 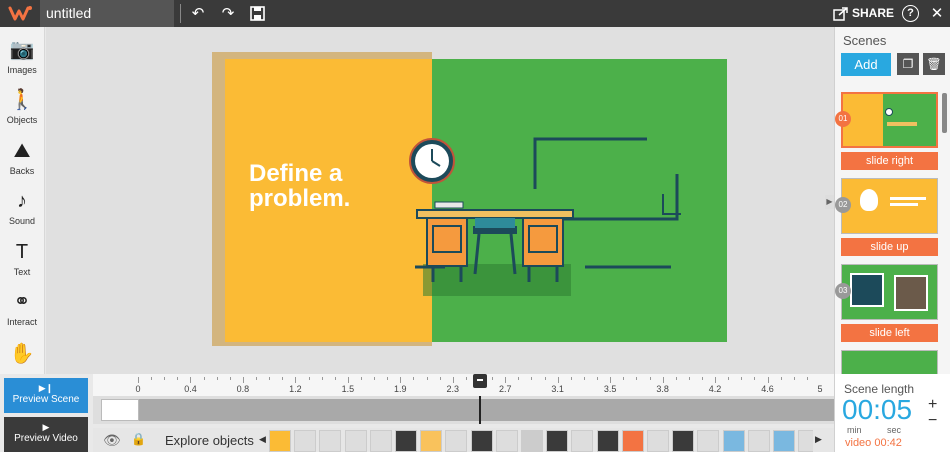 I want to click on scene-transition-2: slide up, so click(x=889, y=247).